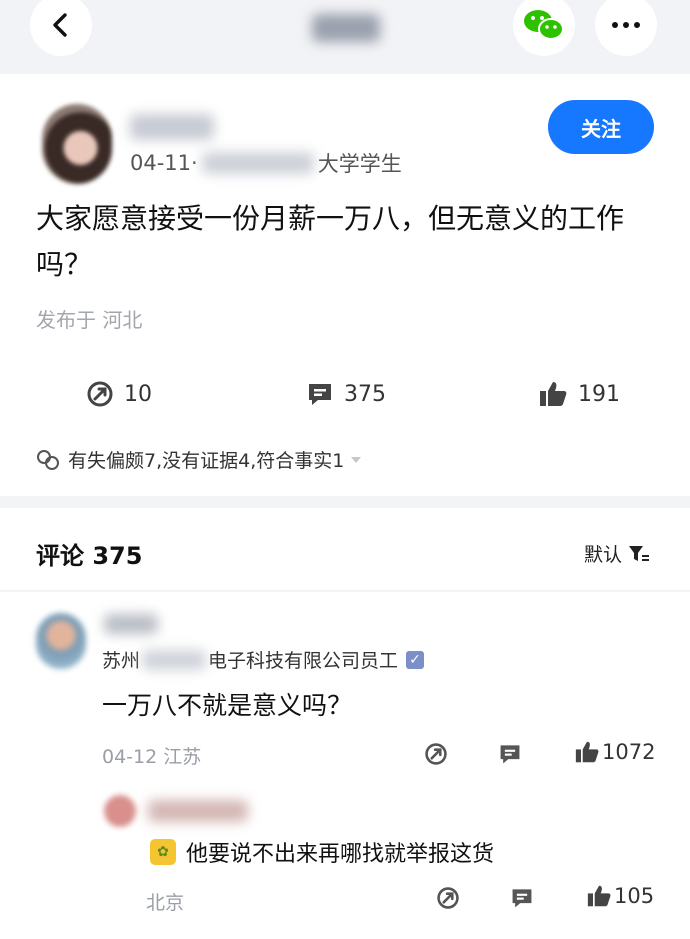 The height and width of the screenshot is (939, 690). I want to click on comment-date-location: 04-12 江苏, so click(152, 757).